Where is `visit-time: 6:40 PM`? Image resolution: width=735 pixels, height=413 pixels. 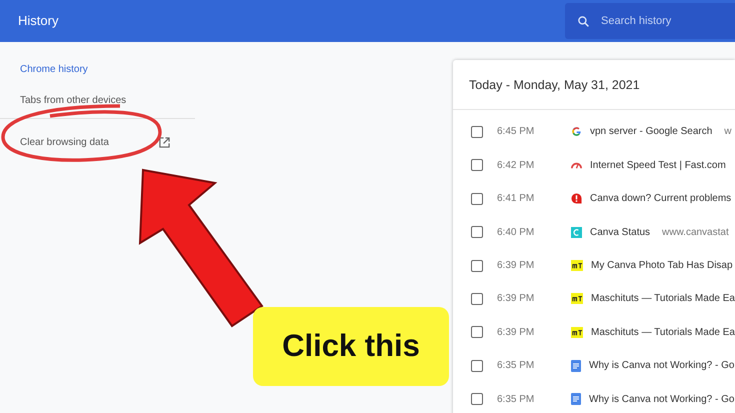
visit-time: 6:40 PM is located at coordinates (516, 233).